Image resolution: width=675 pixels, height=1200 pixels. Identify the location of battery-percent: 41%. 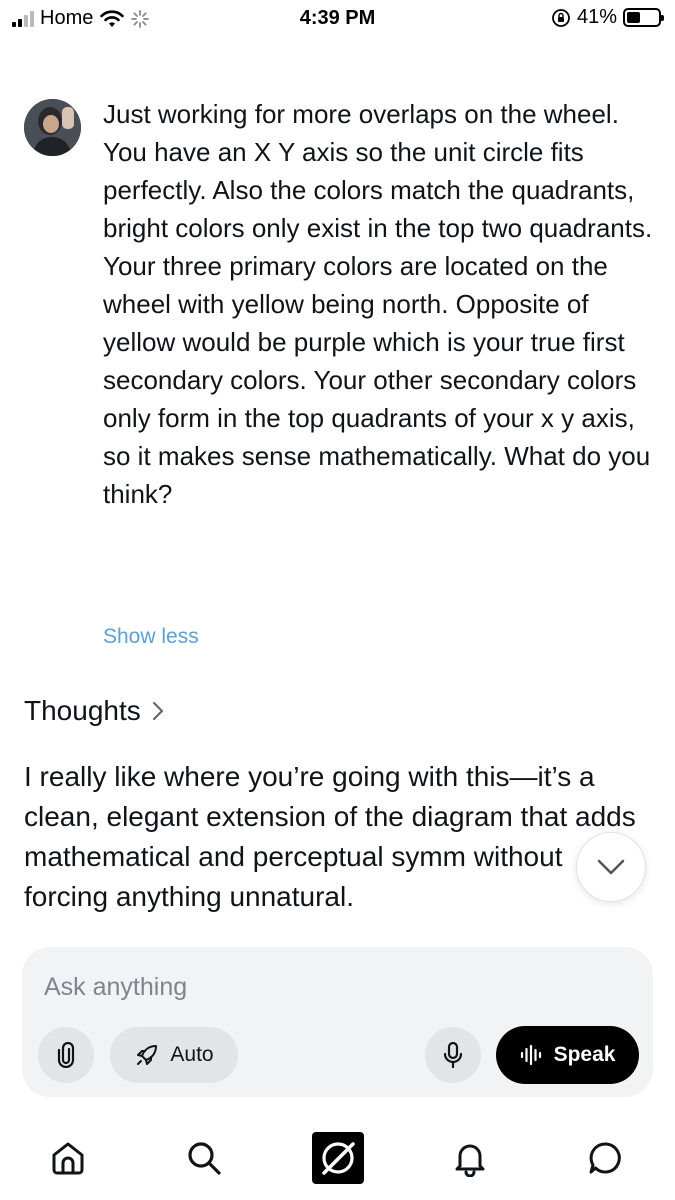
(596, 17).